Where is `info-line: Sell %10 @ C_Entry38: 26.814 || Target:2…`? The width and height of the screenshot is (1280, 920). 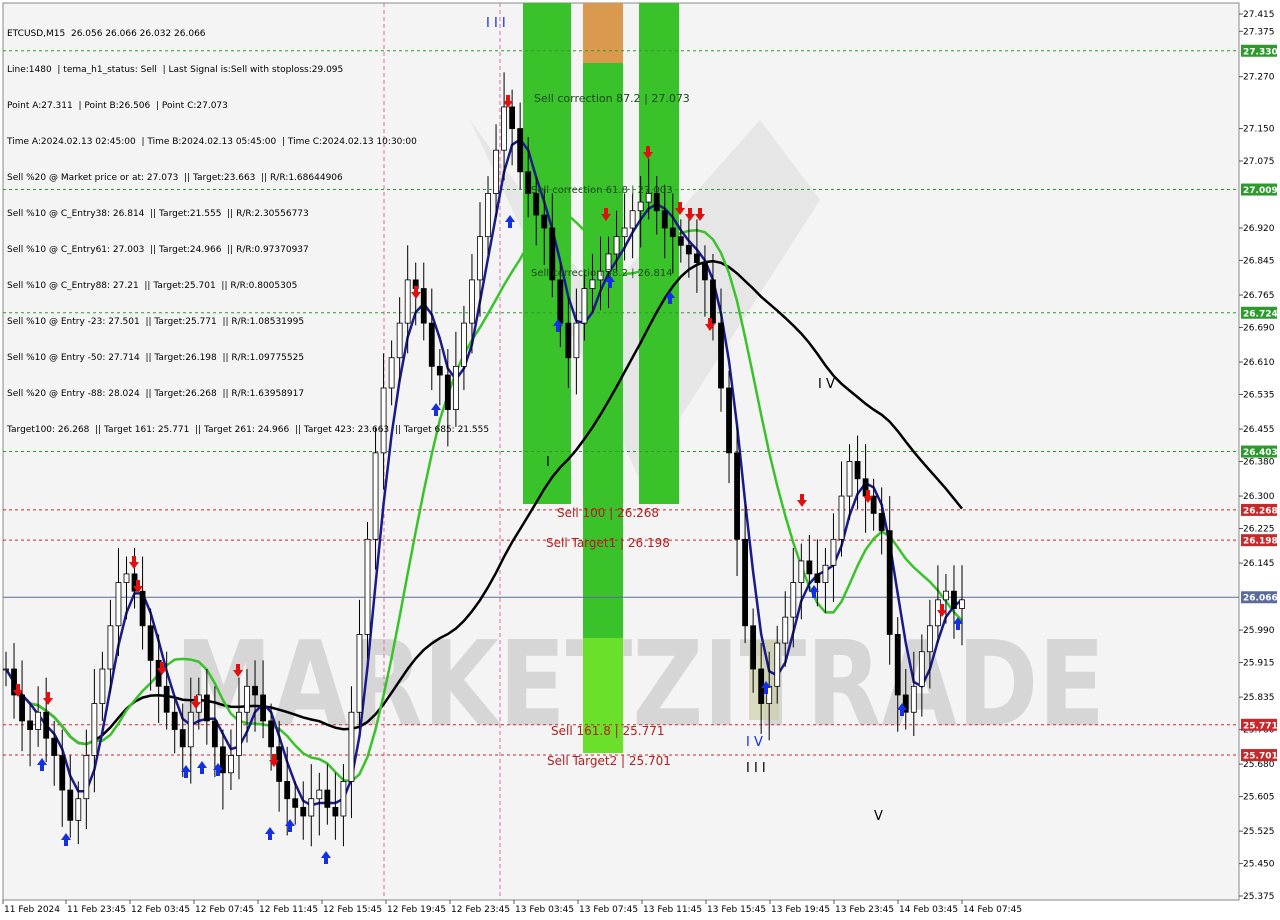
info-line: Sell %10 @ C_Entry38: 26.814 || Target:2… is located at coordinates (158, 214).